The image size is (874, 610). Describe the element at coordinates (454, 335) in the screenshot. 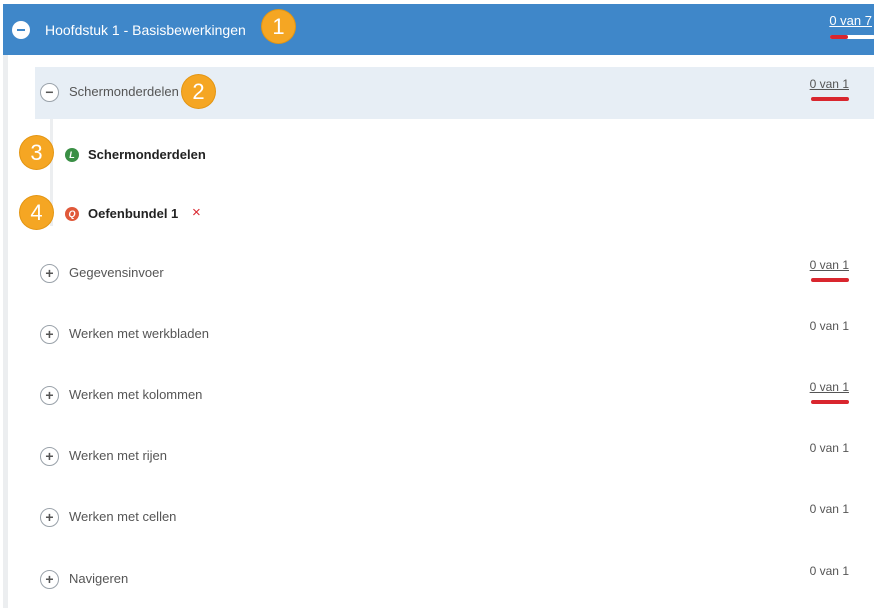

I see `section-row: + Werken met werkbladen 0 van 1` at that location.